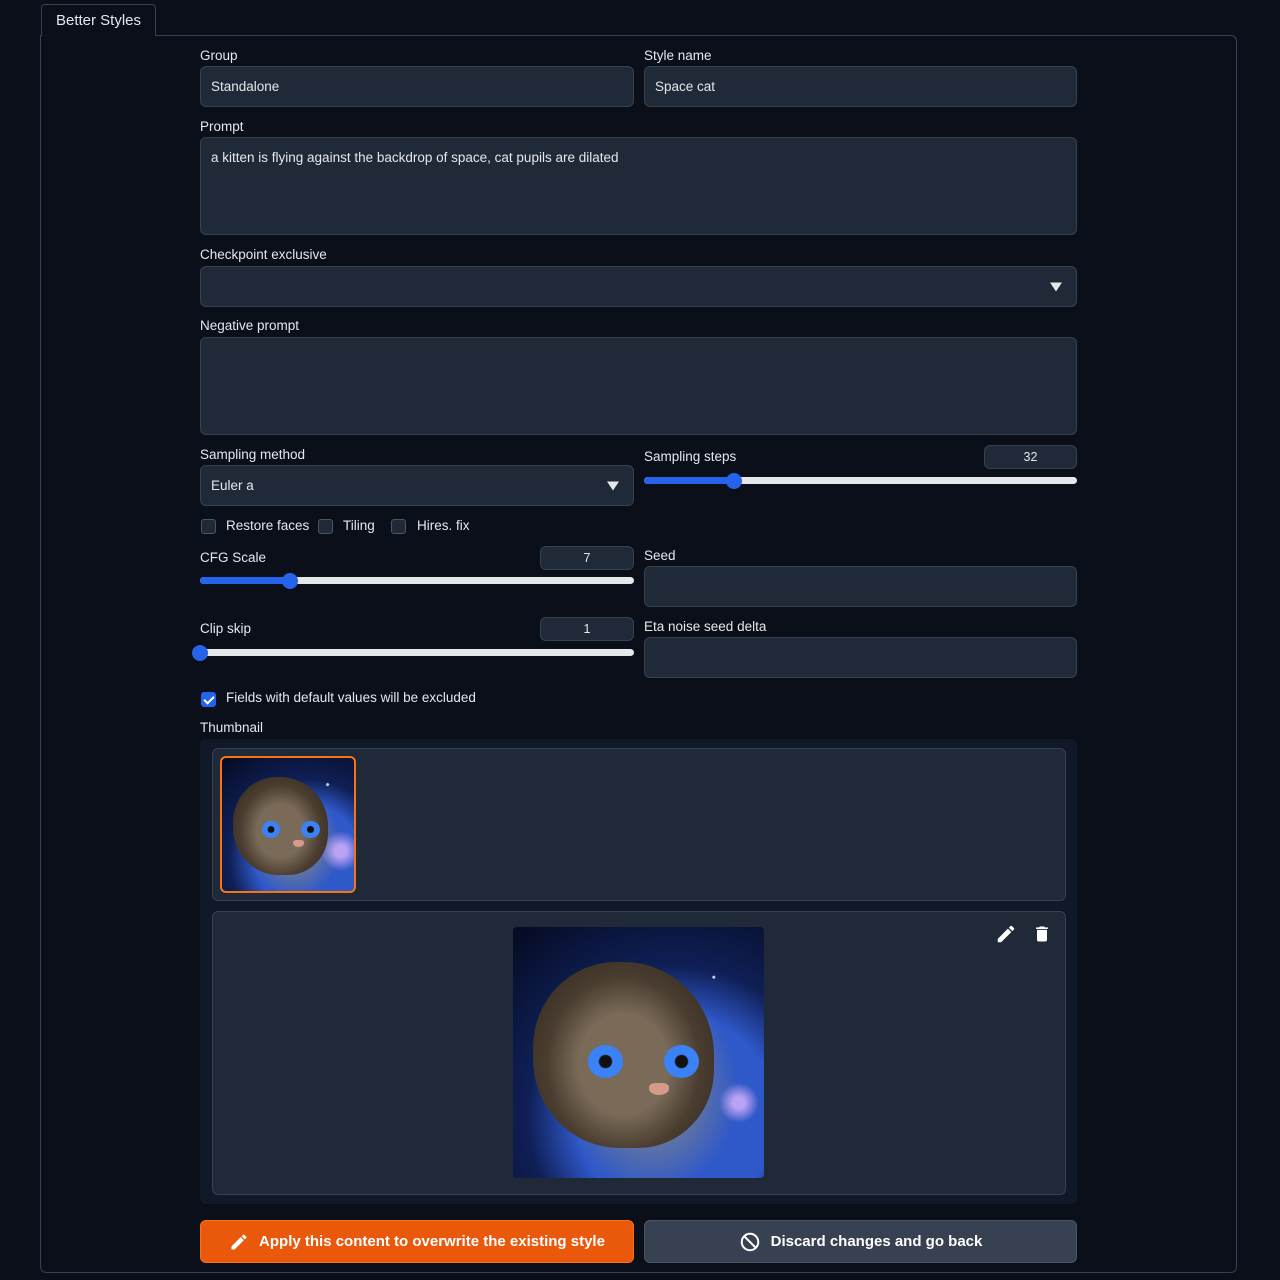 The width and height of the screenshot is (1280, 1280). Describe the element at coordinates (1042, 934) in the screenshot. I see `delete-trash-icon` at that location.